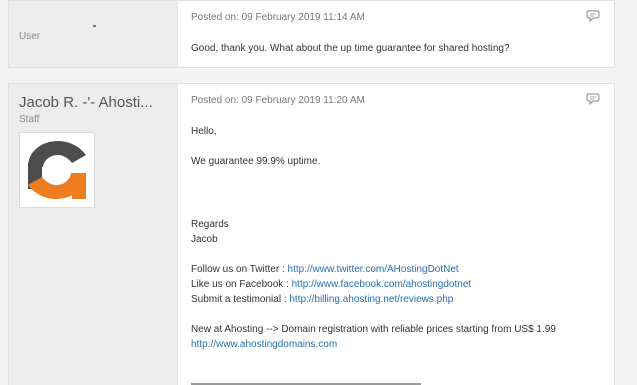 This screenshot has height=385, width=637. What do you see at coordinates (396, 344) in the screenshot?
I see `promo-line: http://www.ahostingdomains.com` at bounding box center [396, 344].